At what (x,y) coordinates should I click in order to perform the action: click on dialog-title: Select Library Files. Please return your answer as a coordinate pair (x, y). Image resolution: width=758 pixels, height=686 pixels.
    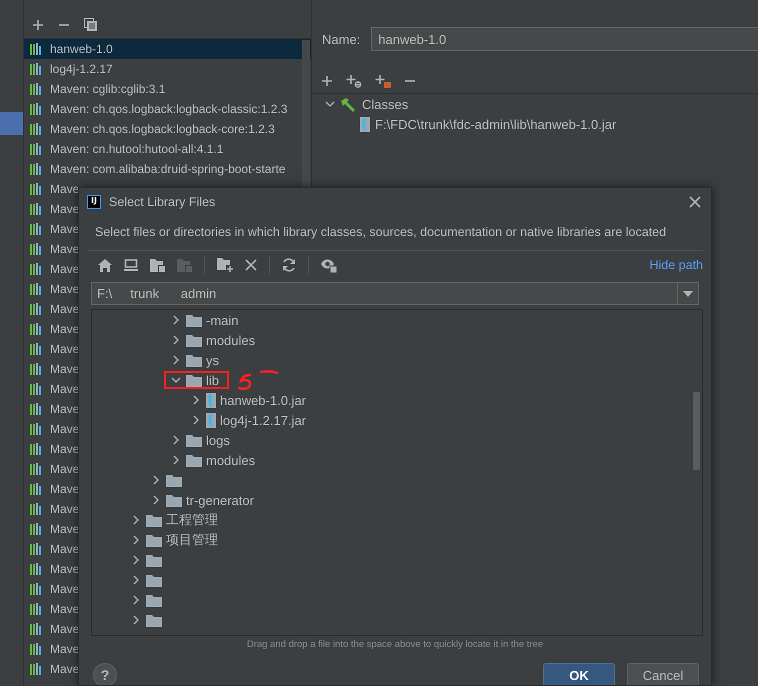
    Looking at the image, I should click on (162, 202).